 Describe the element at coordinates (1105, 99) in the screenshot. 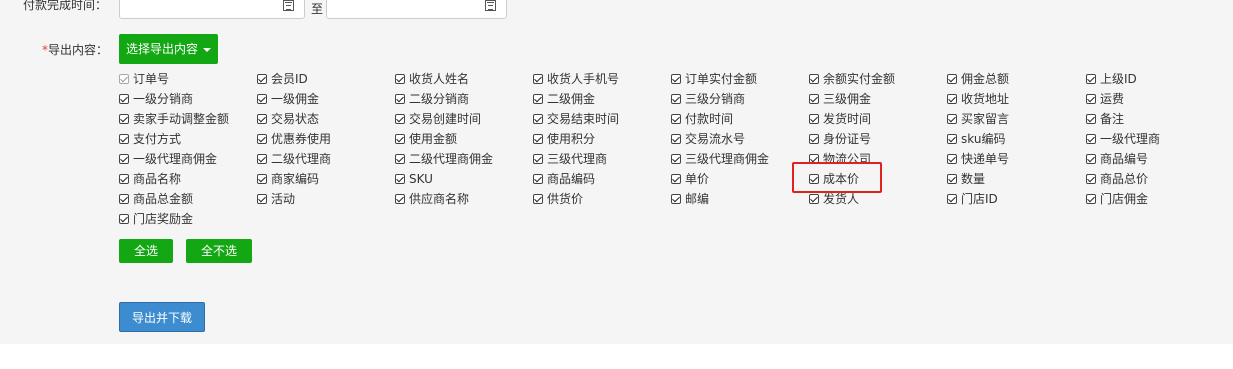

I see `export-option: 运费` at that location.